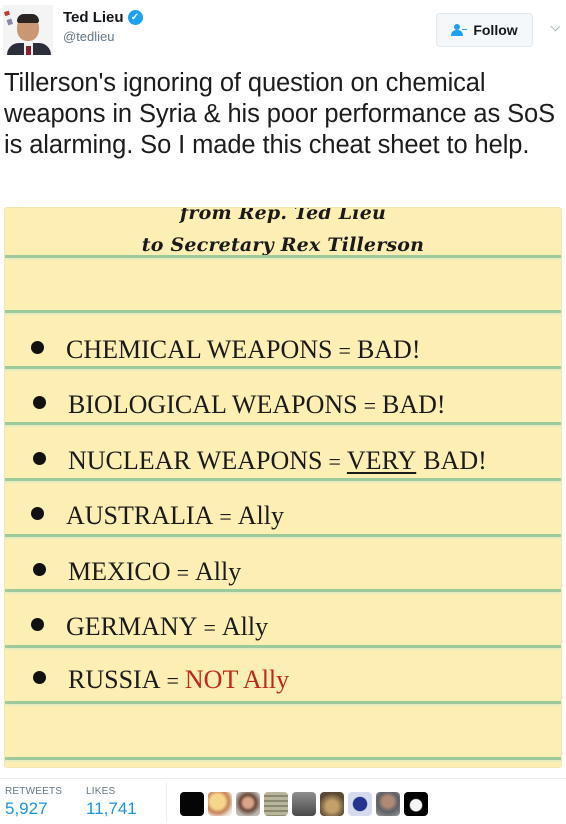 This screenshot has height=824, width=566. Describe the element at coordinates (132, 626) in the screenshot. I see `item-subject: GERMANY` at that location.